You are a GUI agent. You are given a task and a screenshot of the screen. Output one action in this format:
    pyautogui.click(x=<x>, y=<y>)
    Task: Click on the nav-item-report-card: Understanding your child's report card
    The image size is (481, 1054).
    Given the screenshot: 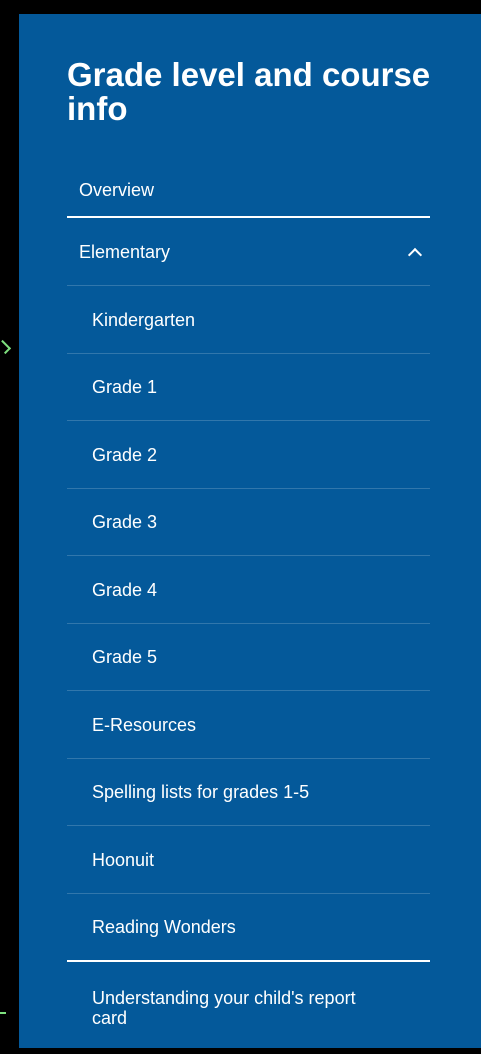 What is the action you would take?
    pyautogui.click(x=248, y=1008)
    